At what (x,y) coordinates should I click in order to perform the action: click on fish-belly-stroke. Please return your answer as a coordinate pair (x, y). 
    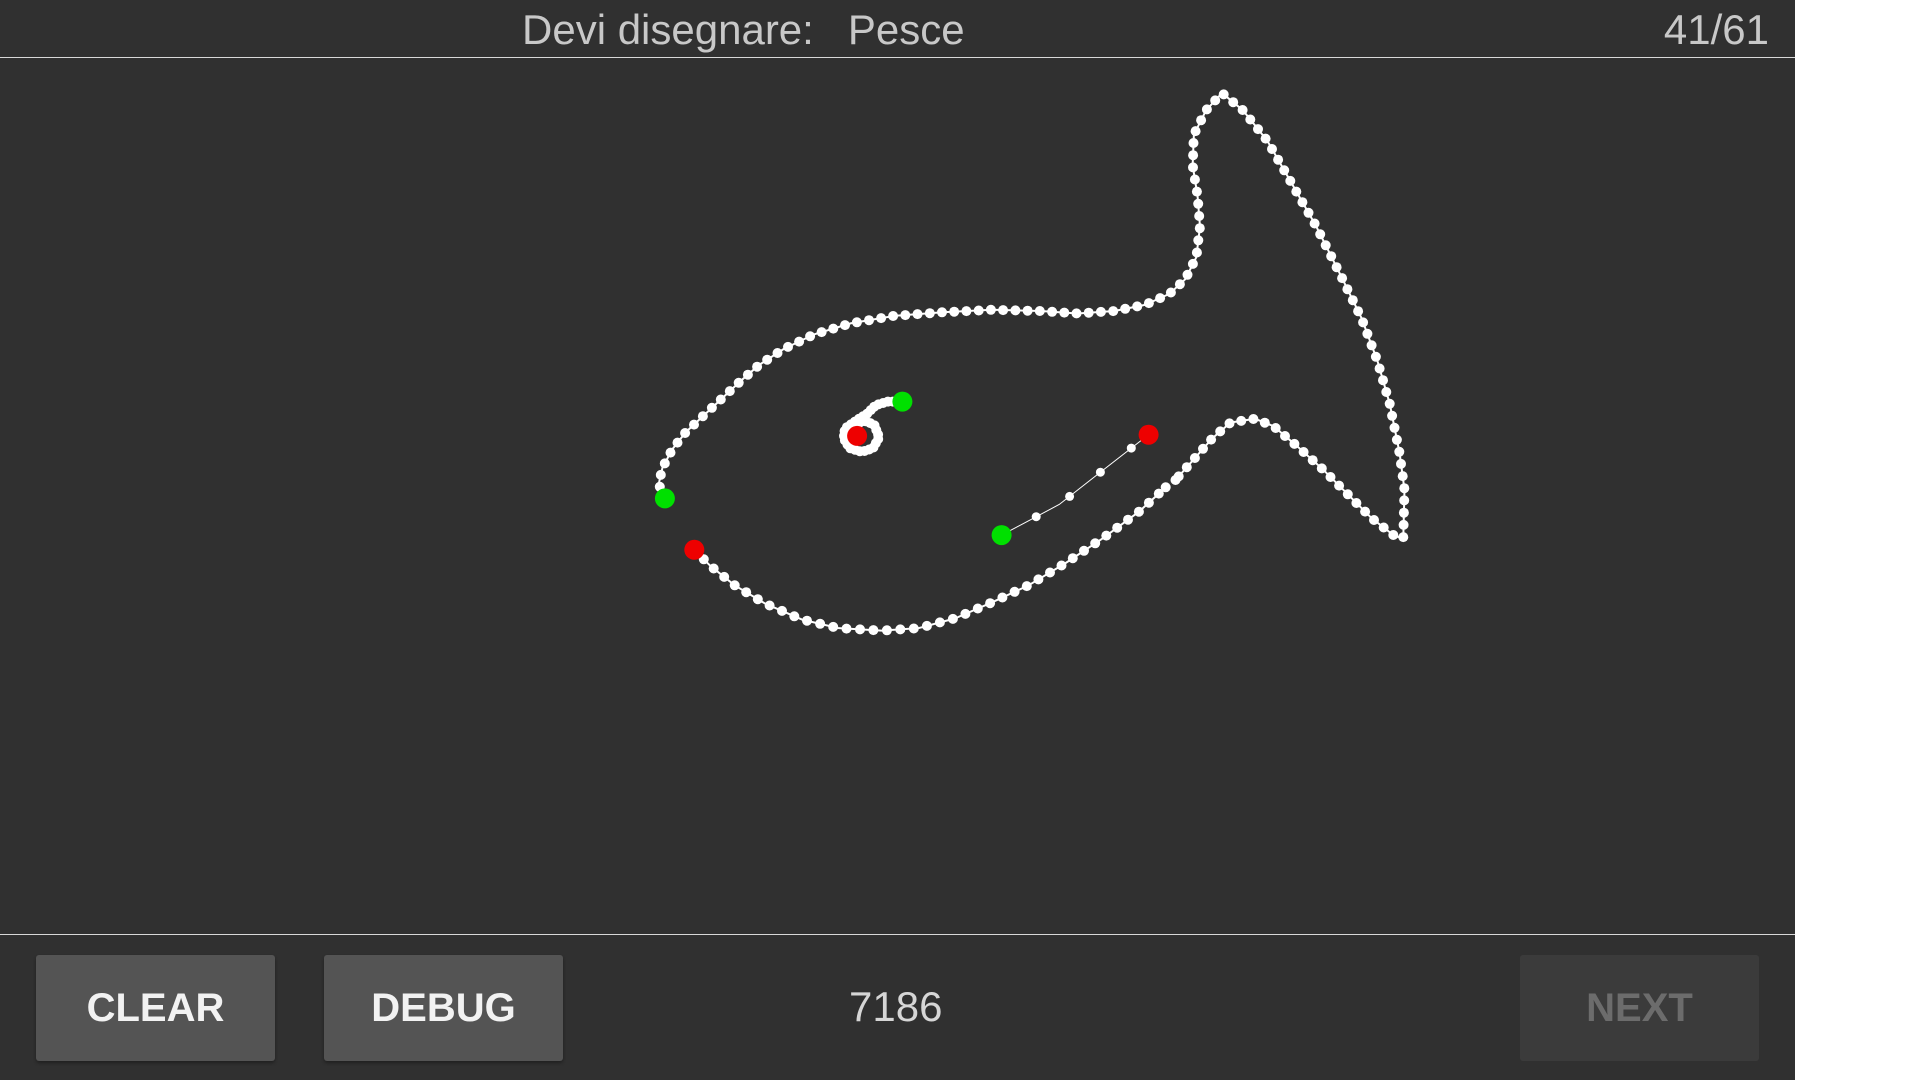
    Looking at the image, I should click on (930, 559).